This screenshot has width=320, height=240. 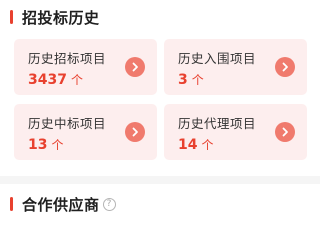 What do you see at coordinates (235, 132) in the screenshot?
I see `card-historical-agency-projects: 历史代理项目 14 个` at bounding box center [235, 132].